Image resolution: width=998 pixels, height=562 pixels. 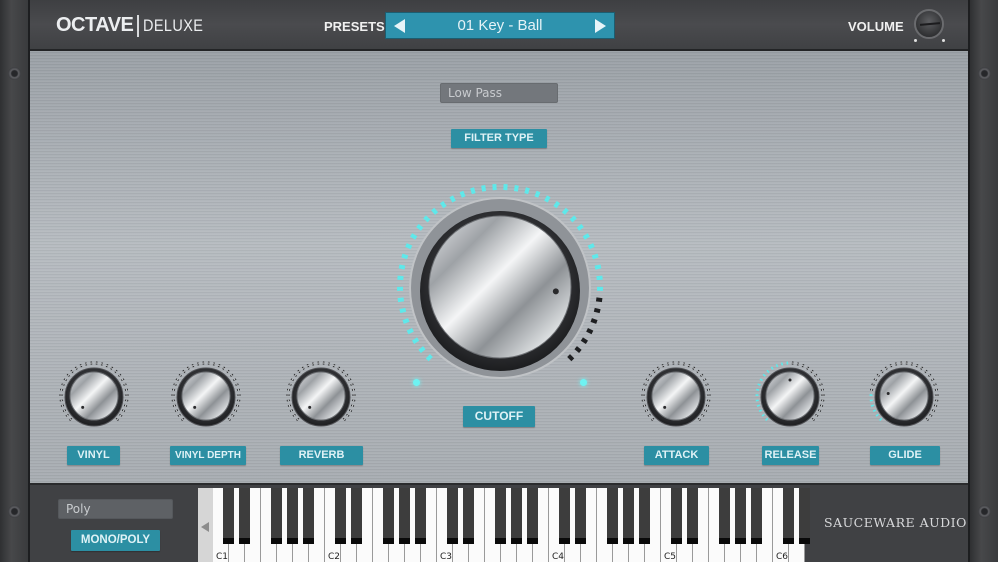 What do you see at coordinates (600, 25) in the screenshot?
I see `preset-next-icon` at bounding box center [600, 25].